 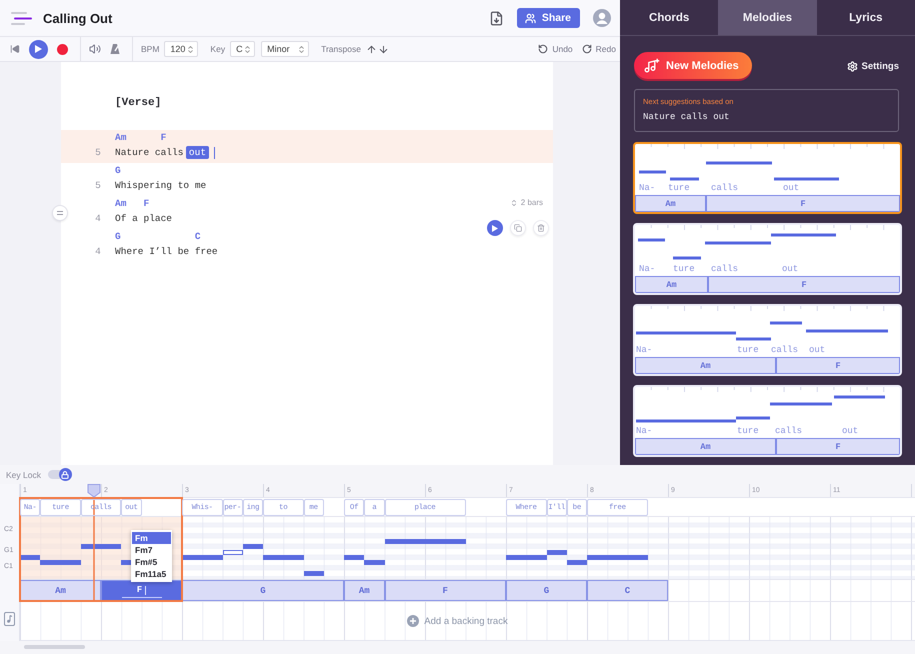 What do you see at coordinates (686, 117) in the screenshot?
I see `suggestion-text: Nature calls out` at bounding box center [686, 117].